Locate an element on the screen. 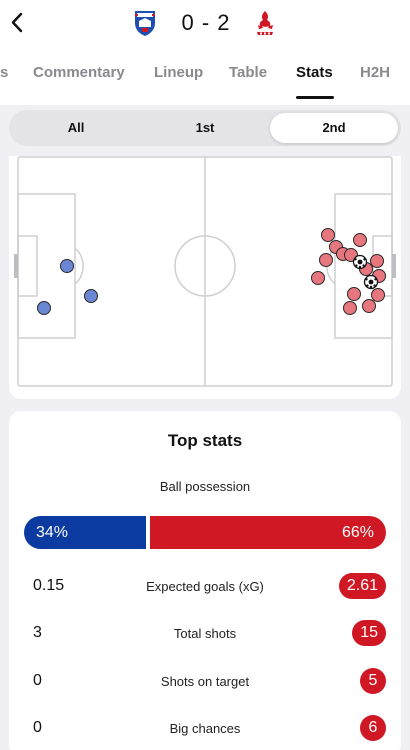  total-shots-away-badge: 15 is located at coordinates (369, 633).